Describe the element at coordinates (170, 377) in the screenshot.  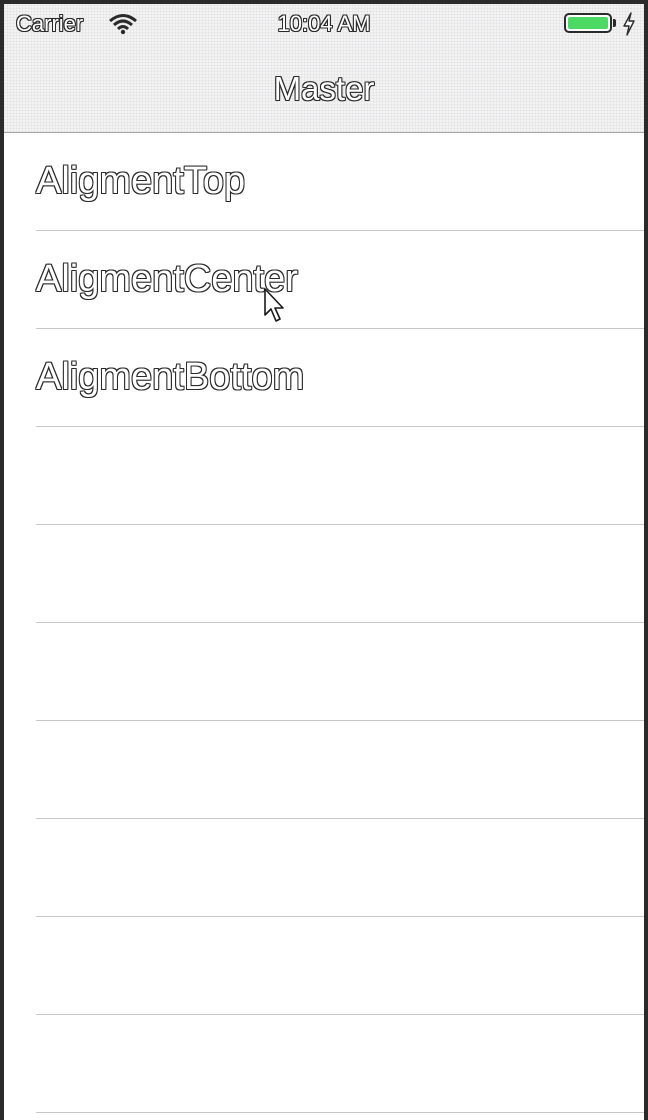
I see `row-label: AligmentBottom` at that location.